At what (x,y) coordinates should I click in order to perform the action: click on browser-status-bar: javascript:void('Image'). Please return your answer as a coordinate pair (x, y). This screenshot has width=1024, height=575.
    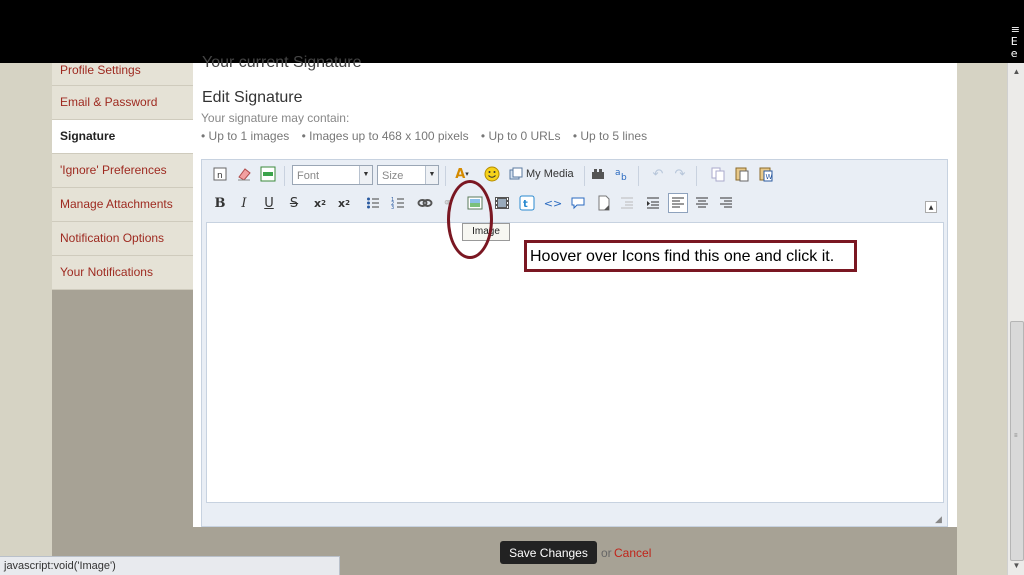
    Looking at the image, I should click on (170, 565).